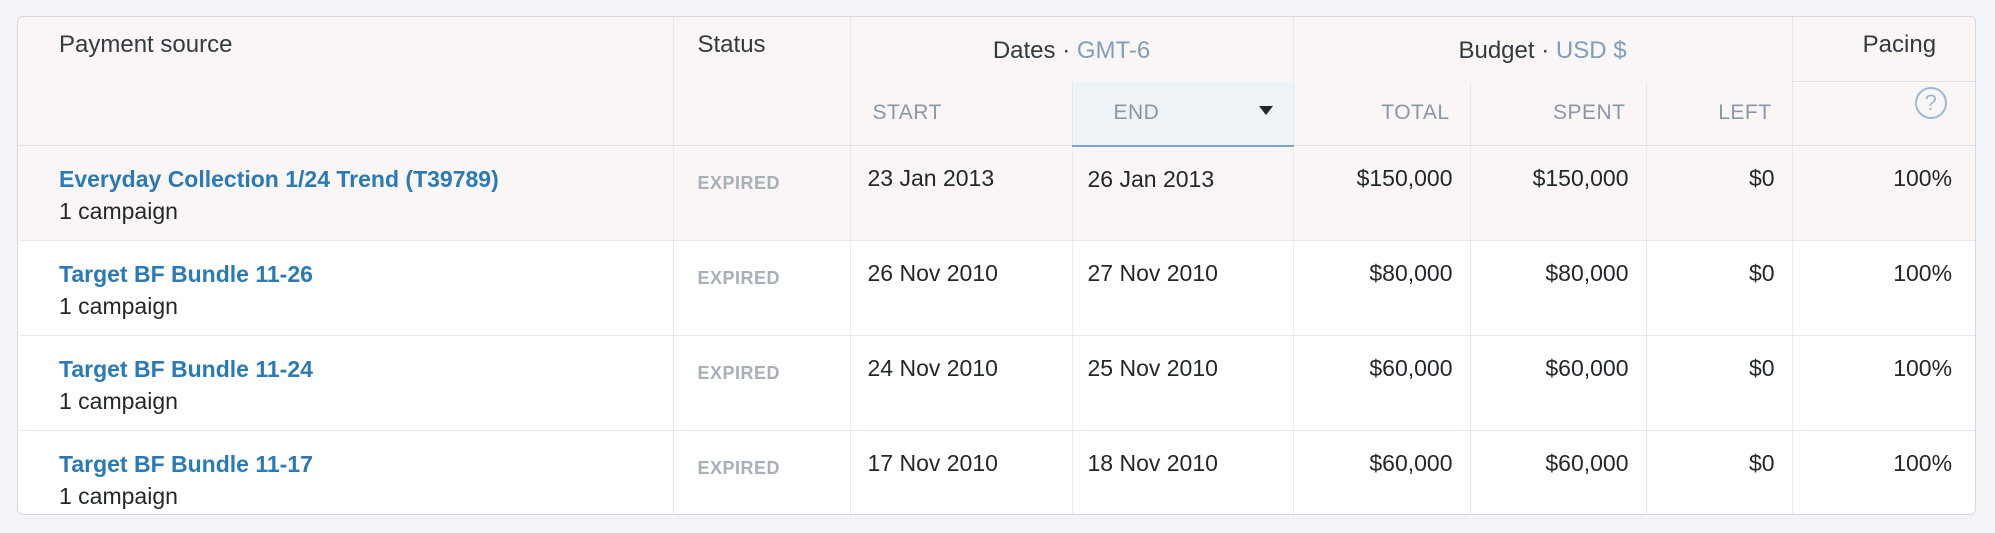  I want to click on start-date: 17 Nov 2010, so click(961, 472).